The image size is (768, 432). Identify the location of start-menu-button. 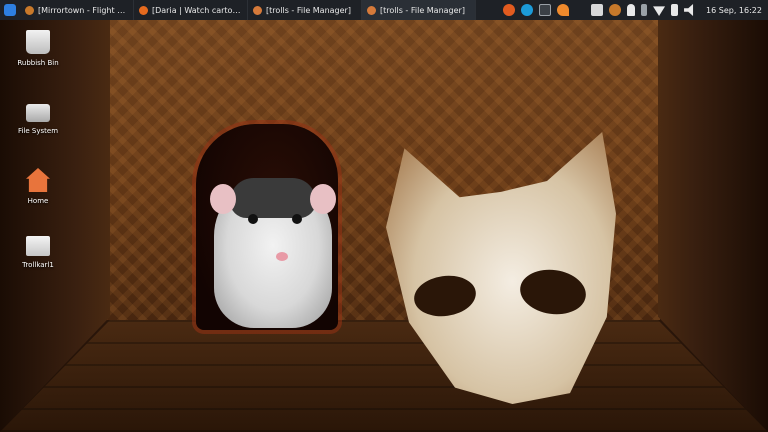
(10, 10).